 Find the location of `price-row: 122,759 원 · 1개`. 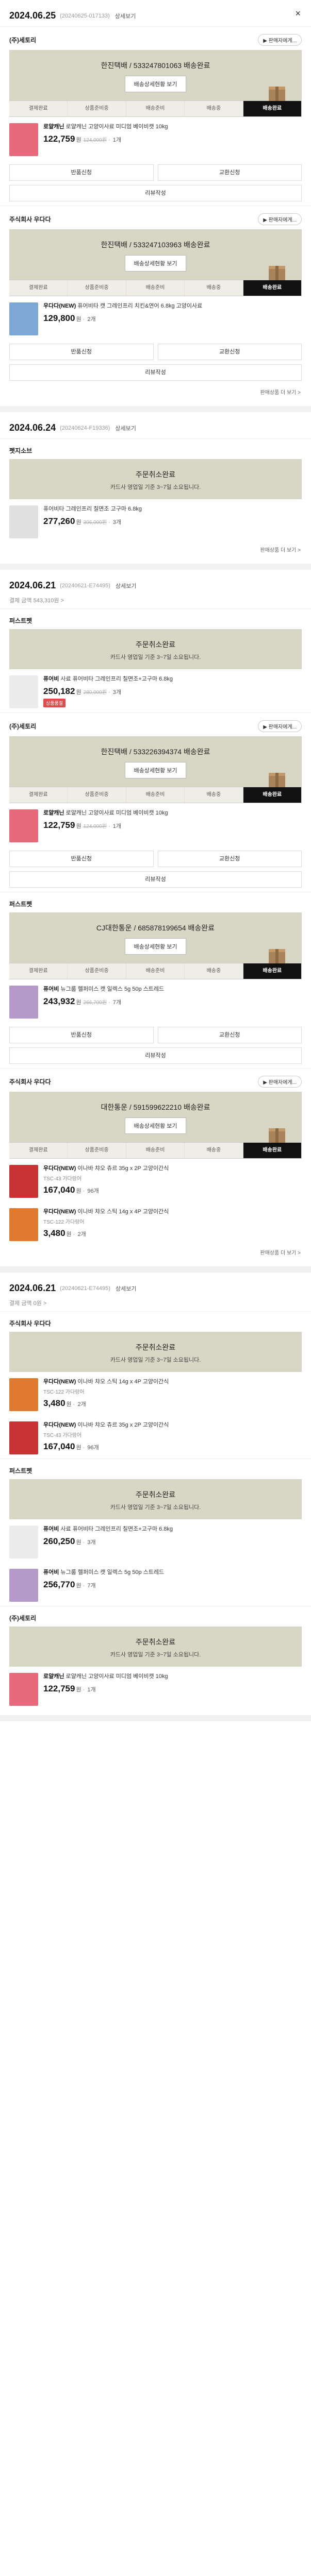

price-row: 122,759 원 · 1개 is located at coordinates (69, 1688).